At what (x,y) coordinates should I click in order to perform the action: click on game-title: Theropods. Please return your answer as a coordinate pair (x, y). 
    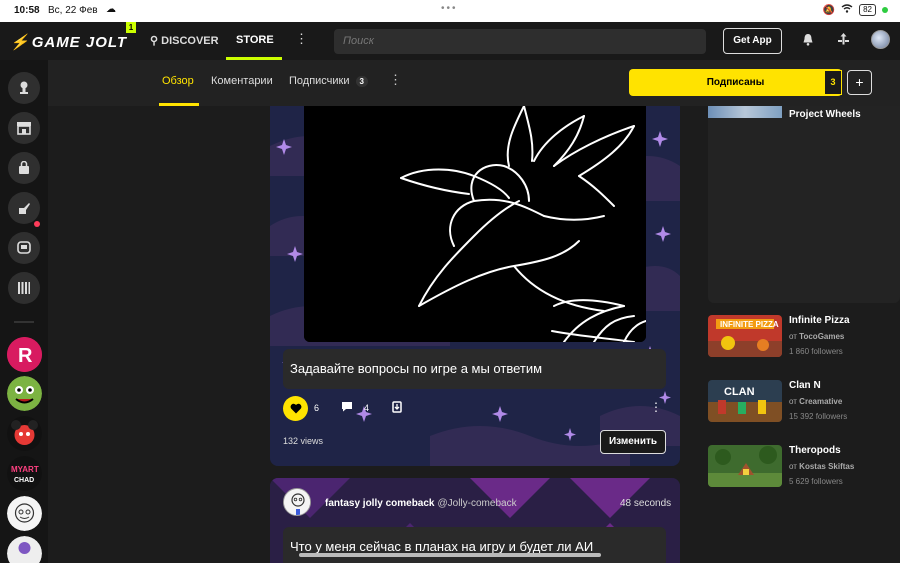
    Looking at the image, I should click on (815, 450).